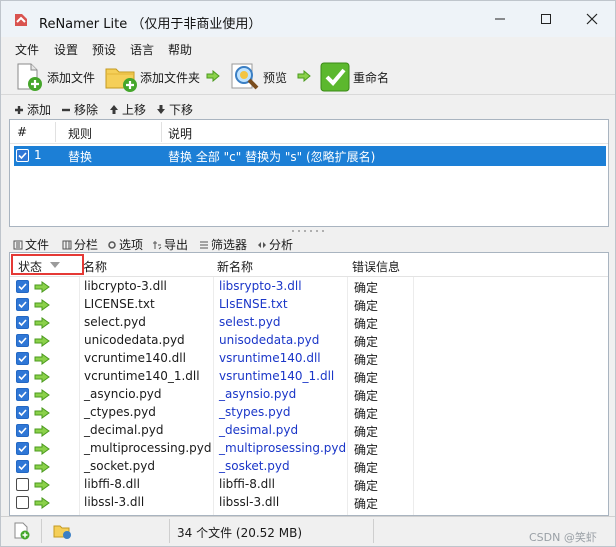 The height and width of the screenshot is (547, 616). Describe the element at coordinates (142, 376) in the screenshot. I see `file-name: vcruntime140_1.dll` at that location.